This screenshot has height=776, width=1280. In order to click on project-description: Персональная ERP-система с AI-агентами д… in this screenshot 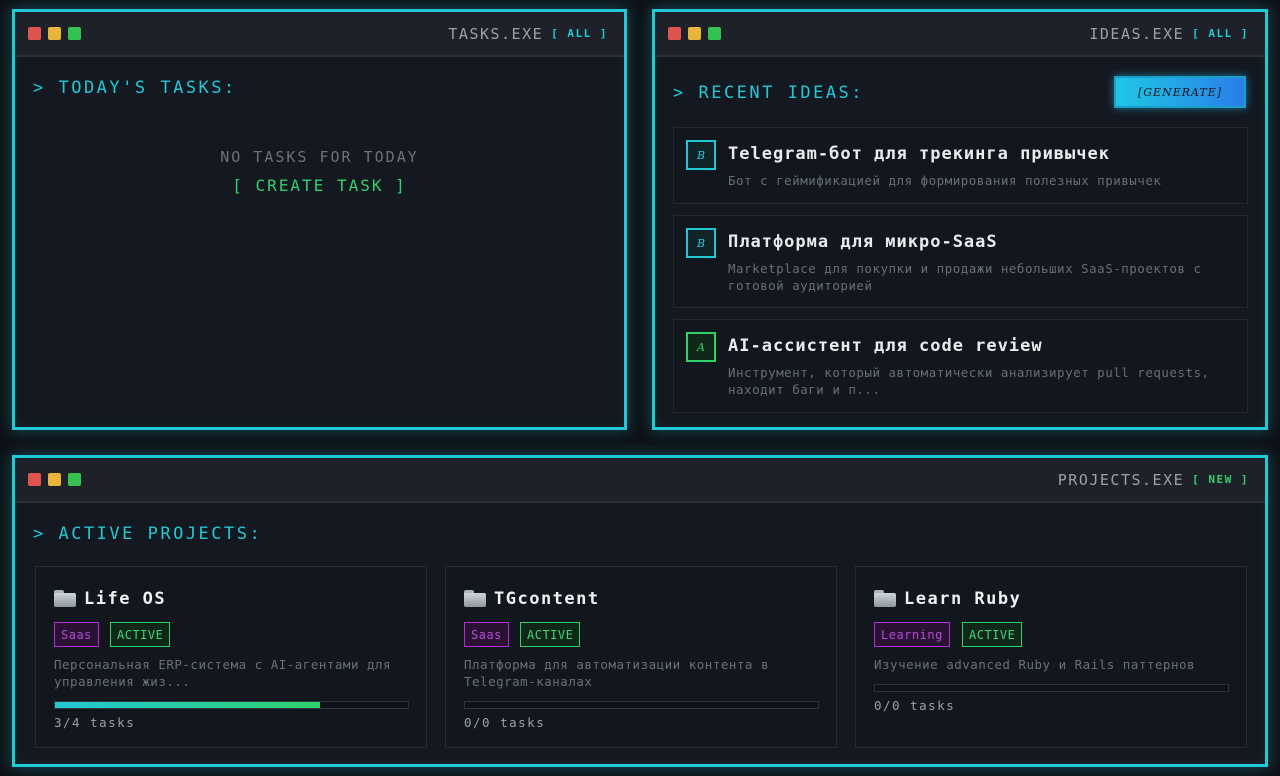, I will do `click(223, 673)`.